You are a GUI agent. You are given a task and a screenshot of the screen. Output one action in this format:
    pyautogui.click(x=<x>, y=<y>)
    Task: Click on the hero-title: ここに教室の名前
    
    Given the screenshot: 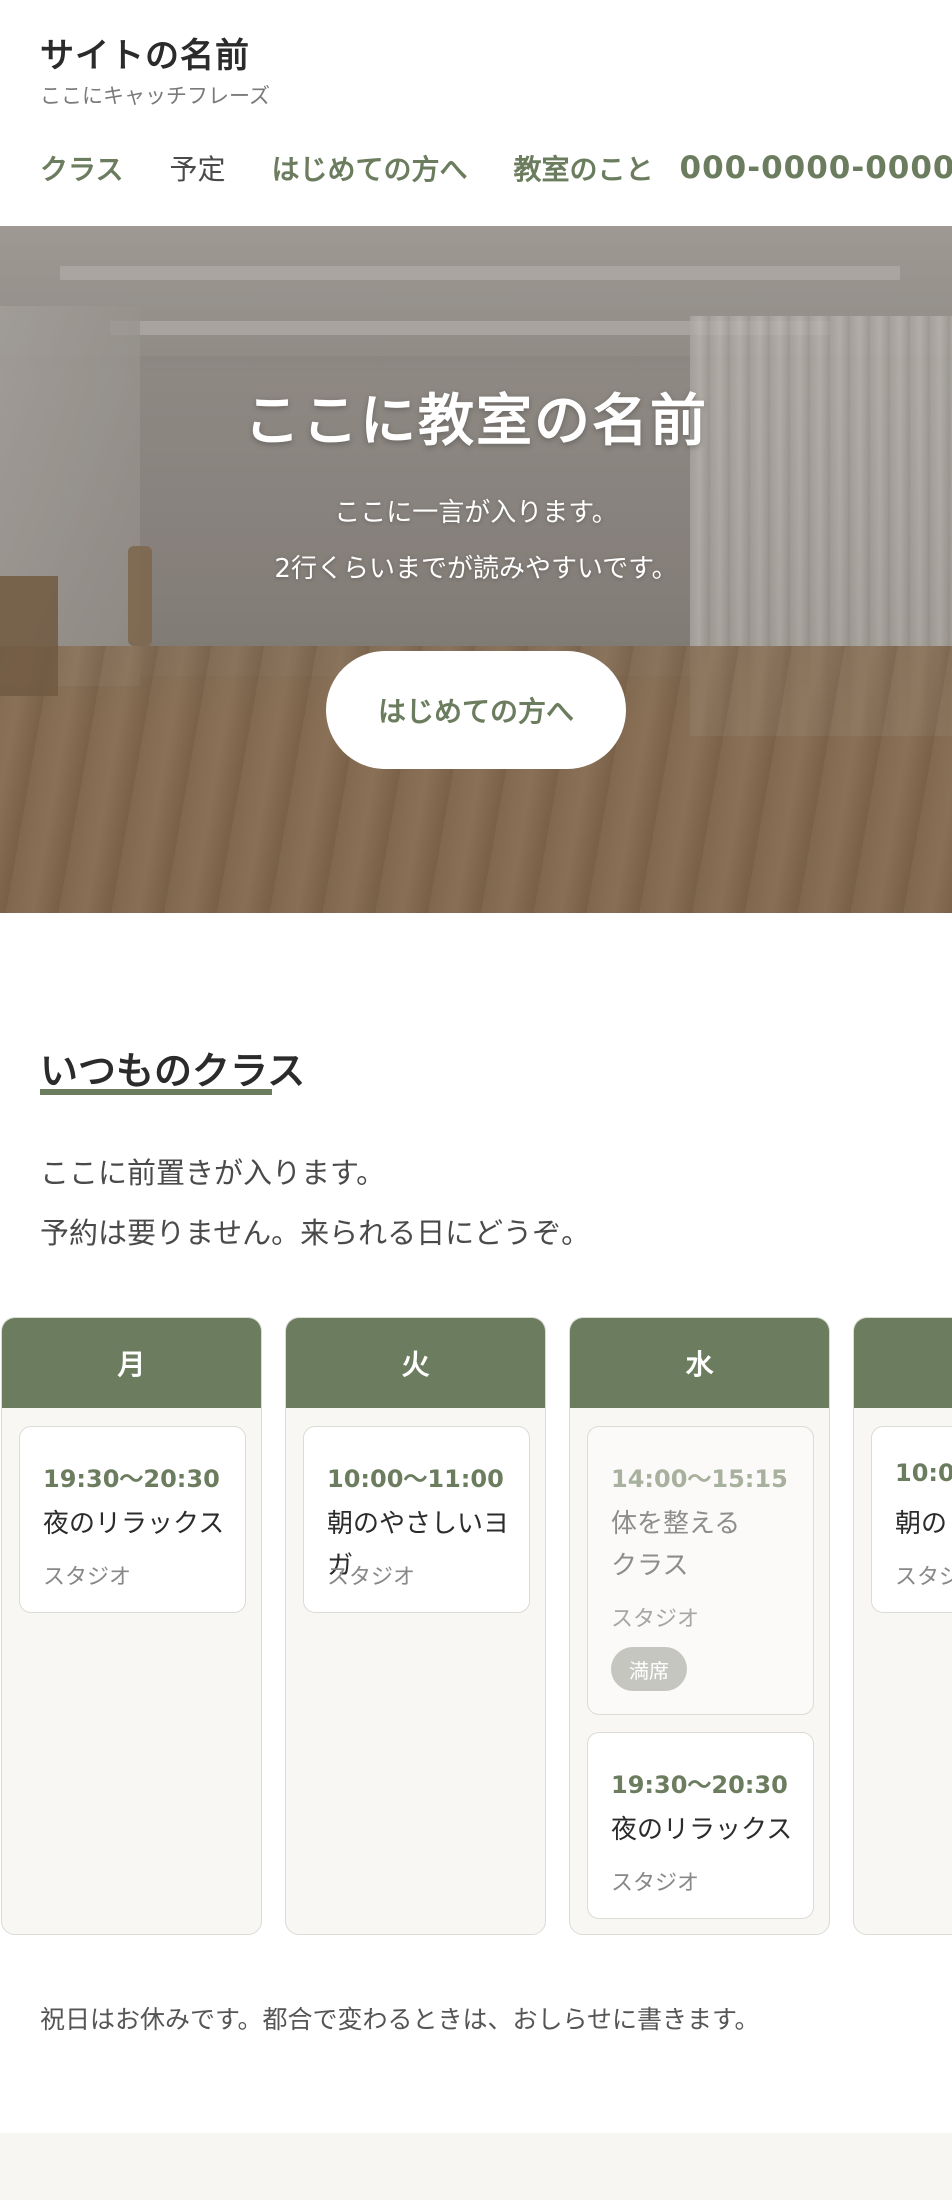 What is the action you would take?
    pyautogui.click(x=476, y=421)
    